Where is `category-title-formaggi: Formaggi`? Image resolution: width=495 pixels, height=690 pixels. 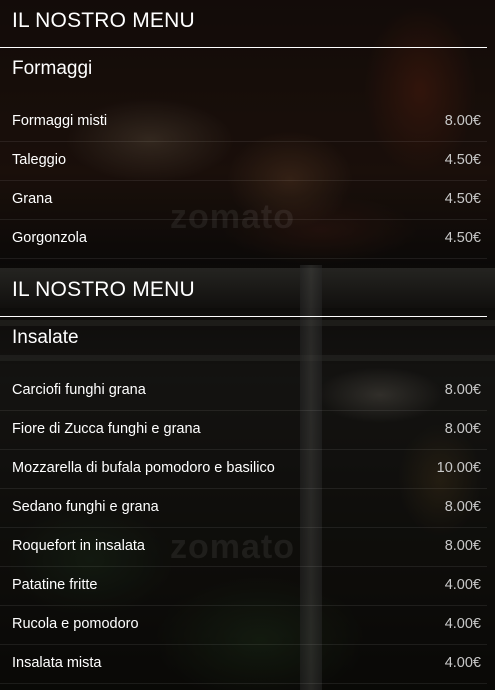 category-title-formaggi: Formaggi is located at coordinates (52, 68).